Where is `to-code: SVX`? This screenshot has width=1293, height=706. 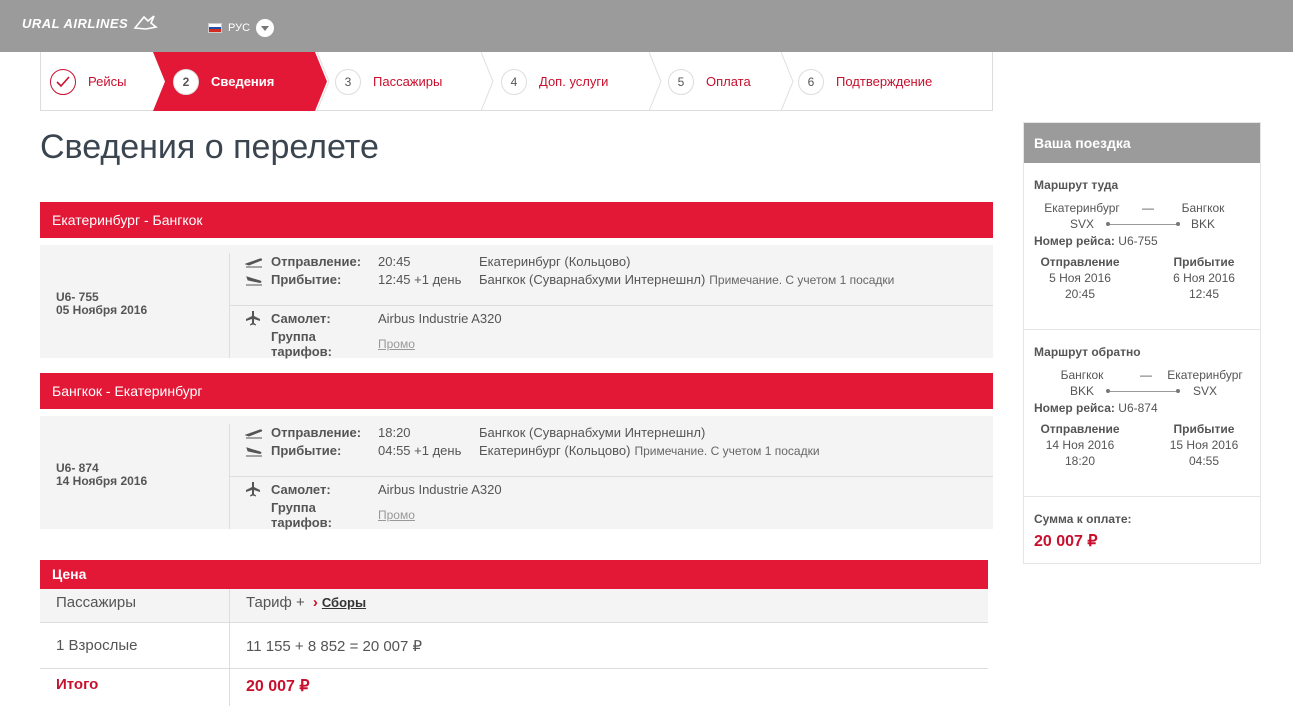 to-code: SVX is located at coordinates (1204, 391).